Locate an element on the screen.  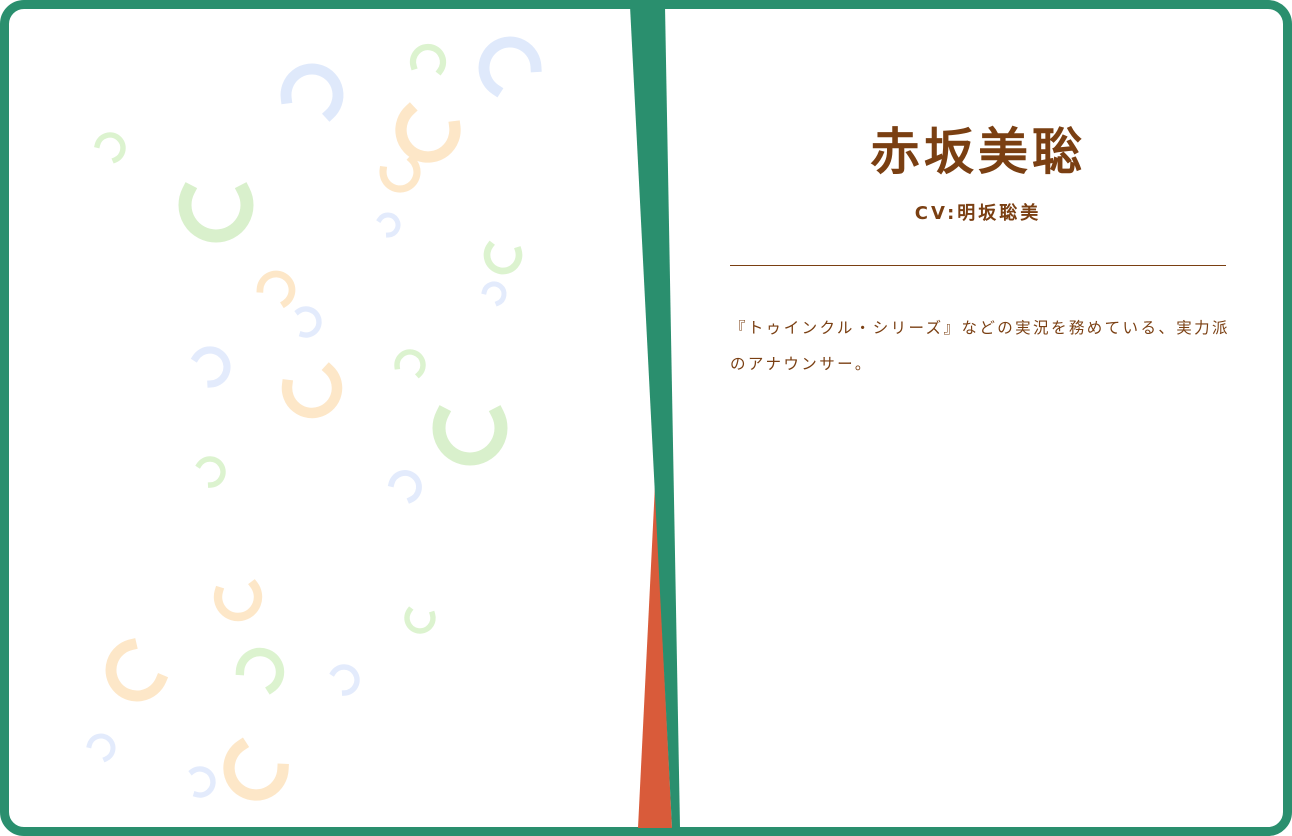
character-description: 『トゥインクル・シリーズ』などの実況を務めている、実力派のアナウンサー。 is located at coordinates (980, 346).